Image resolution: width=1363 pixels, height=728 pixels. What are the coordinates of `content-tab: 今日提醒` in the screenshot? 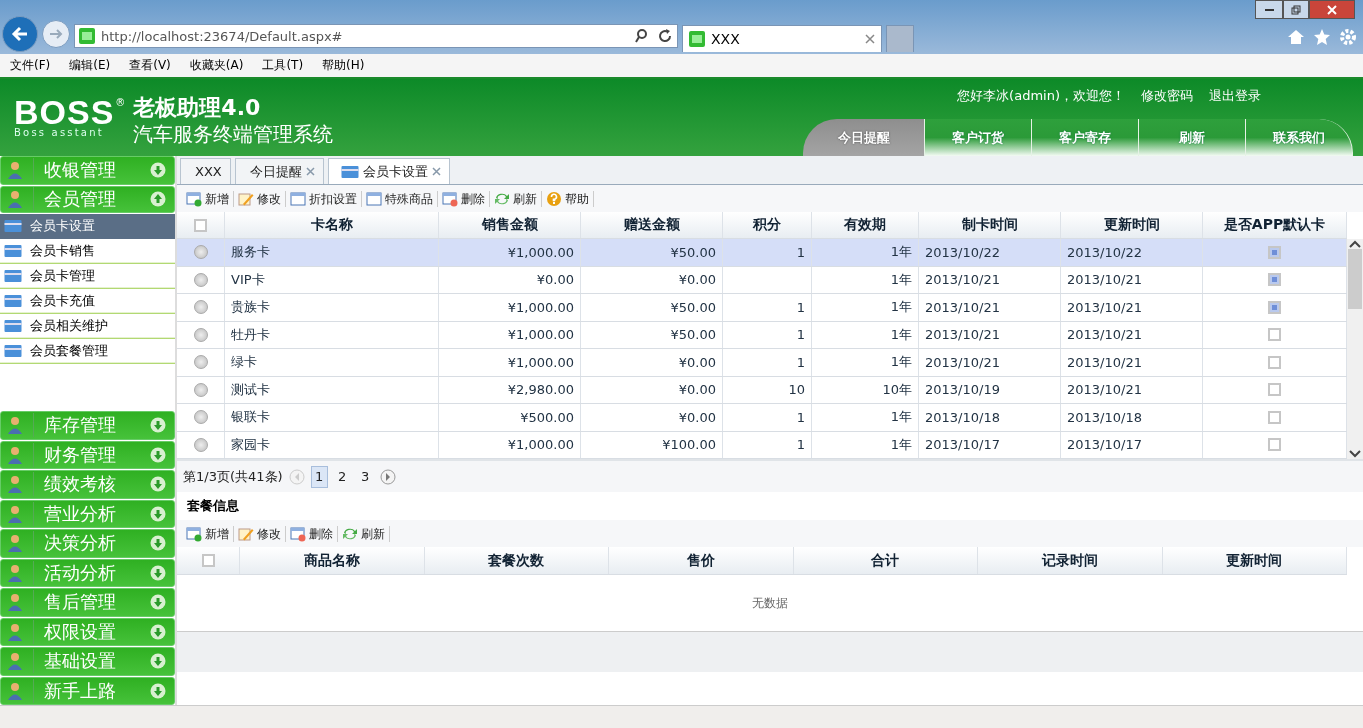 It's located at (279, 171).